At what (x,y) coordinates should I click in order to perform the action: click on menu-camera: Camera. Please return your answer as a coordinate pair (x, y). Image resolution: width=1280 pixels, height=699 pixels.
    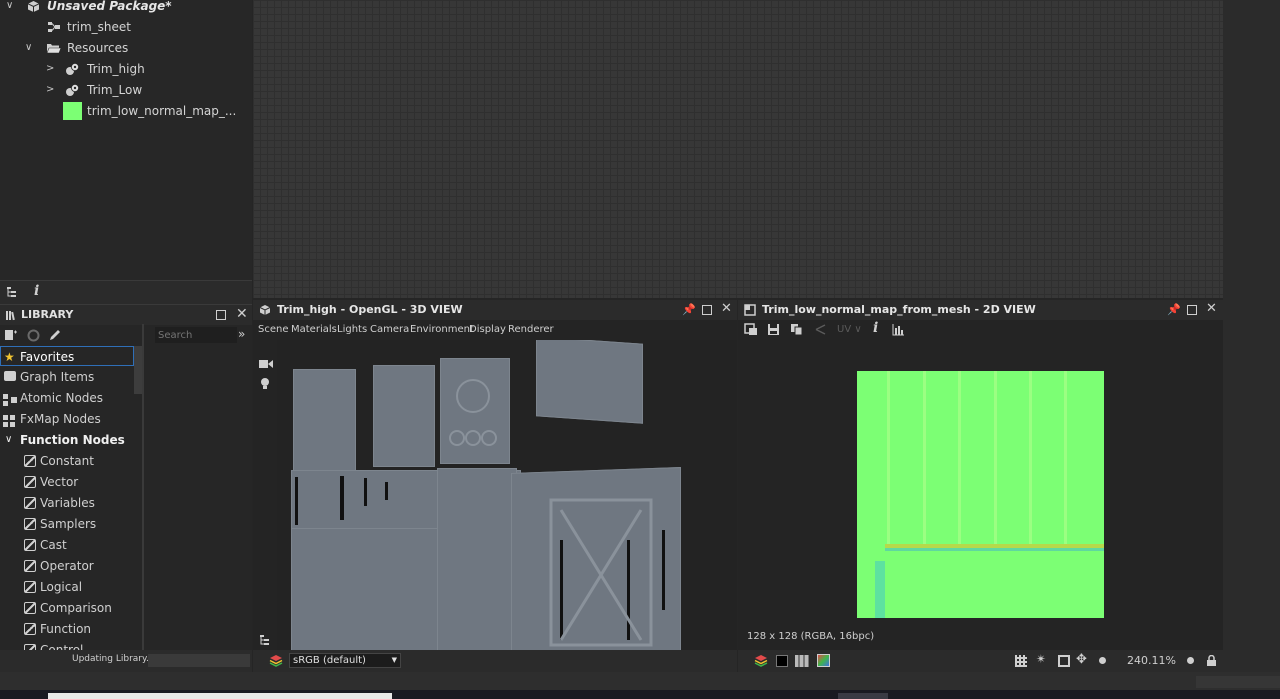
    Looking at the image, I should click on (389, 329).